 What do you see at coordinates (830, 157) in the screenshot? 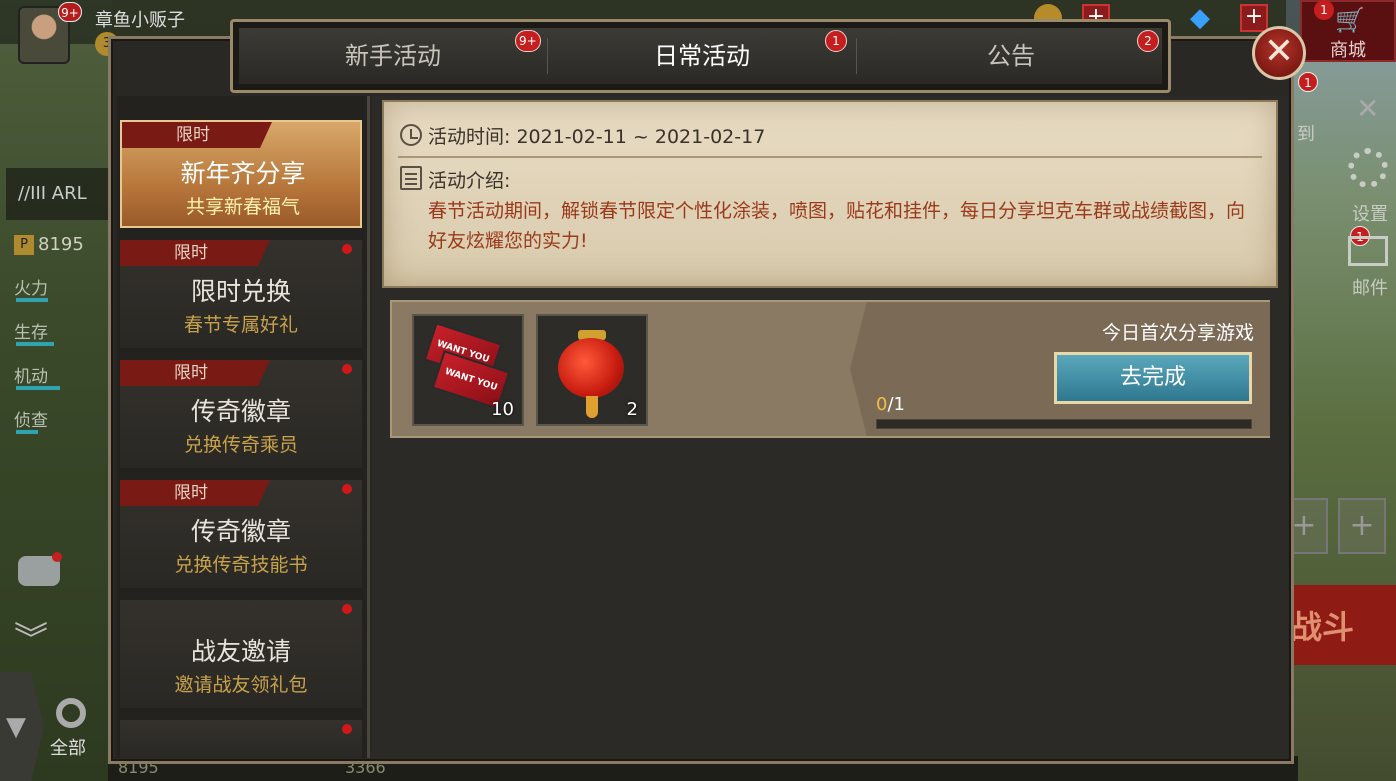
I see `divider` at bounding box center [830, 157].